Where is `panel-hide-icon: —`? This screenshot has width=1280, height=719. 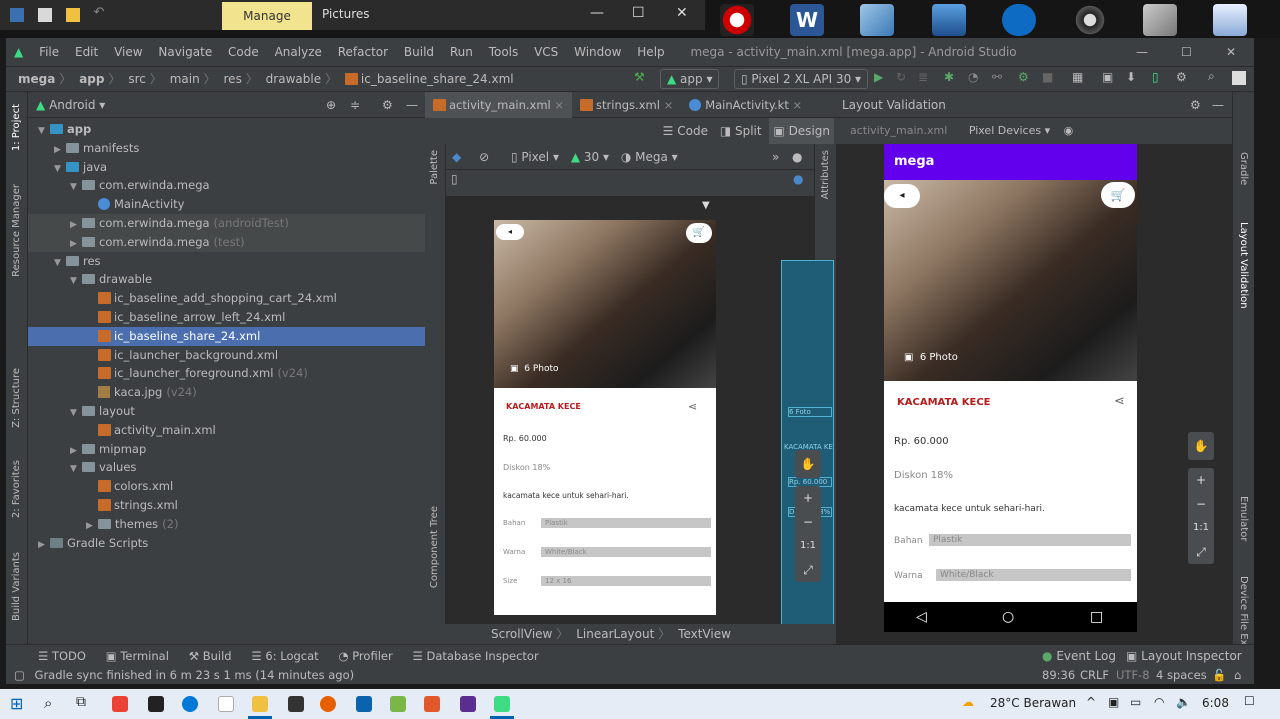 panel-hide-icon: — is located at coordinates (1218, 105).